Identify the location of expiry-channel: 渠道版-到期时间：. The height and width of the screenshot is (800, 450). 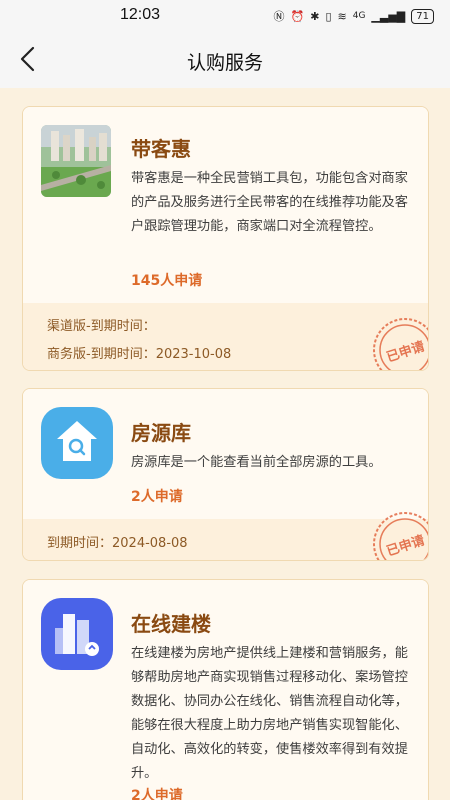
(101, 326).